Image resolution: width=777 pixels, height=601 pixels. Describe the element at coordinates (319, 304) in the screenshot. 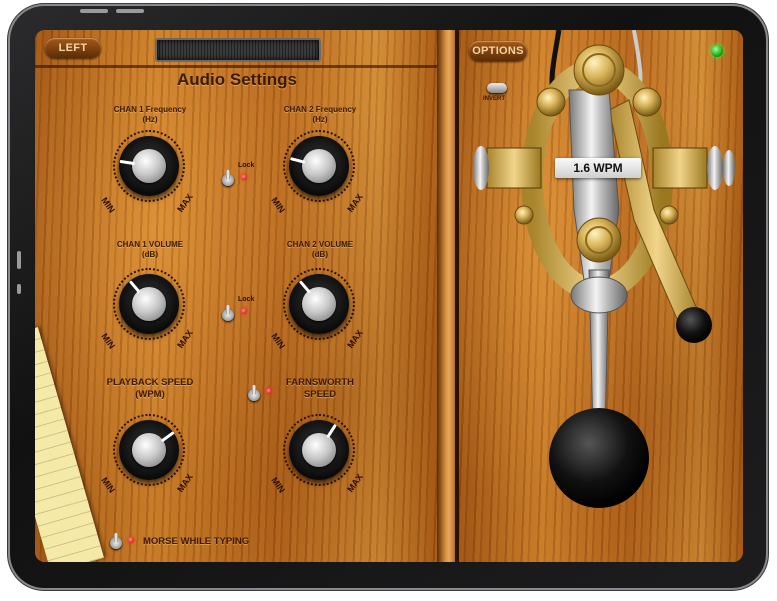

I see `chan2-volume-knob` at that location.